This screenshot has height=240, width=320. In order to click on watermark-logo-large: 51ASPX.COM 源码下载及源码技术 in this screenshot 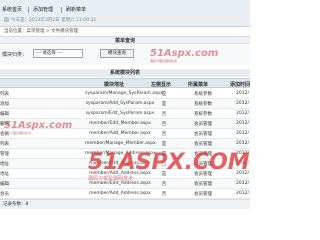, I will do `click(169, 166)`.